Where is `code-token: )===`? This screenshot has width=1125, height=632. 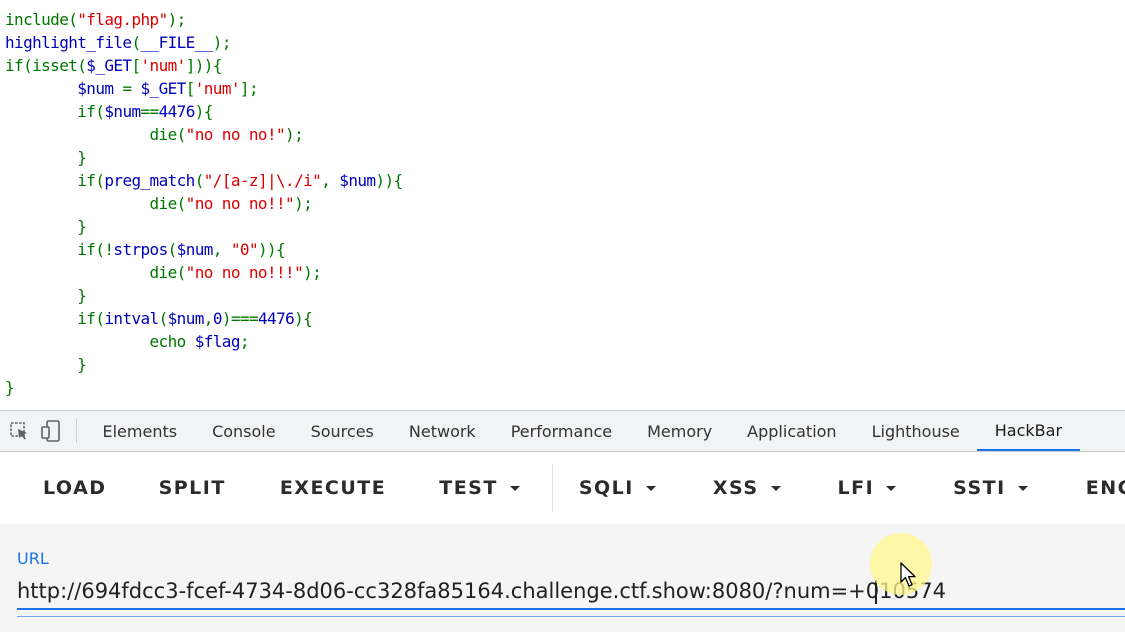
code-token: )=== is located at coordinates (240, 318).